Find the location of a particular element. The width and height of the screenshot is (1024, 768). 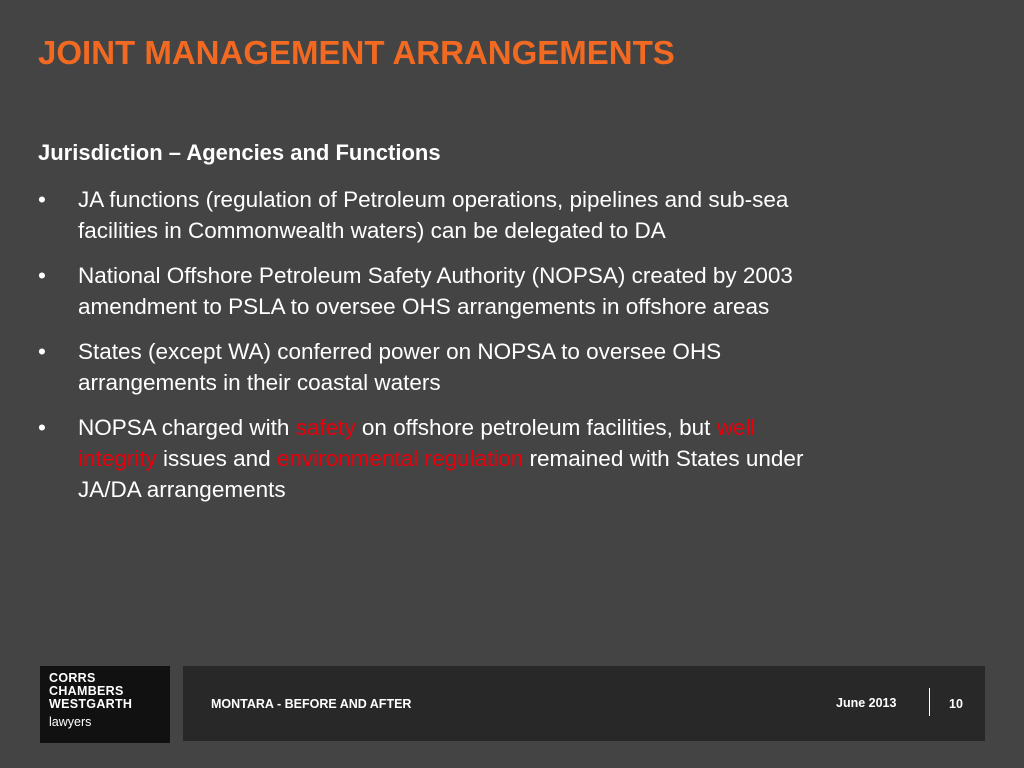

page-number: 10 is located at coordinates (956, 704).